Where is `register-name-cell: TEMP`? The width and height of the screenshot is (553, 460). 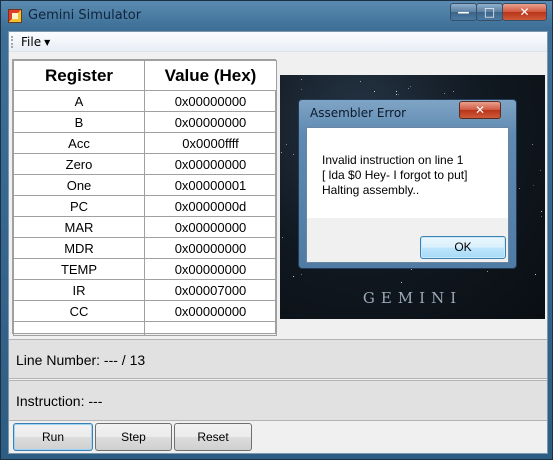
register-name-cell: TEMP is located at coordinates (79, 269).